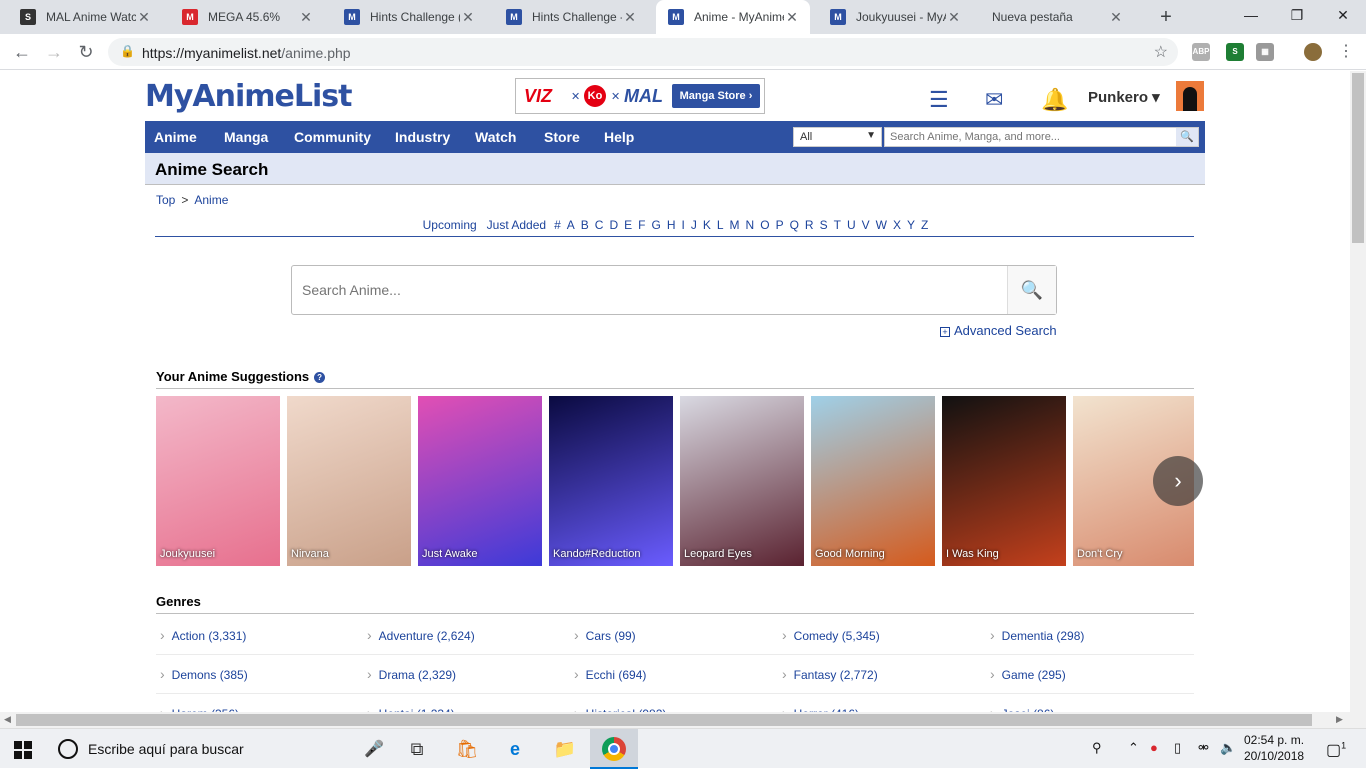 This screenshot has width=1366, height=769. Describe the element at coordinates (495, 137) in the screenshot. I see `menu-watch: Watch` at that location.